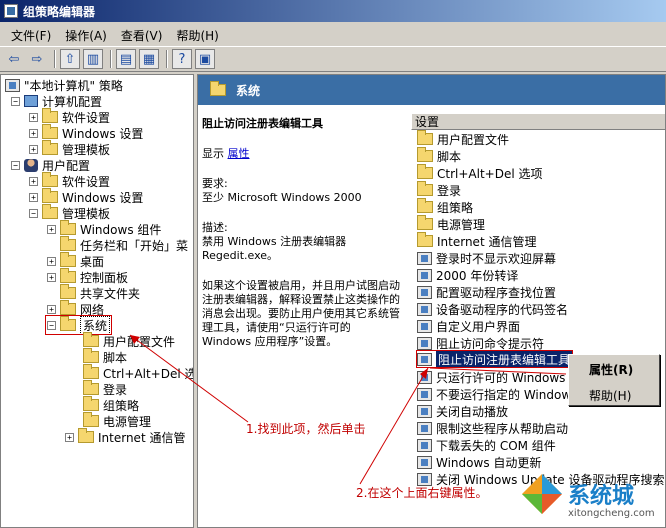 Image resolution: width=666 pixels, height=528 pixels. What do you see at coordinates (14, 59) in the screenshot?
I see `back-arrow-icon: ⇦` at bounding box center [14, 59].